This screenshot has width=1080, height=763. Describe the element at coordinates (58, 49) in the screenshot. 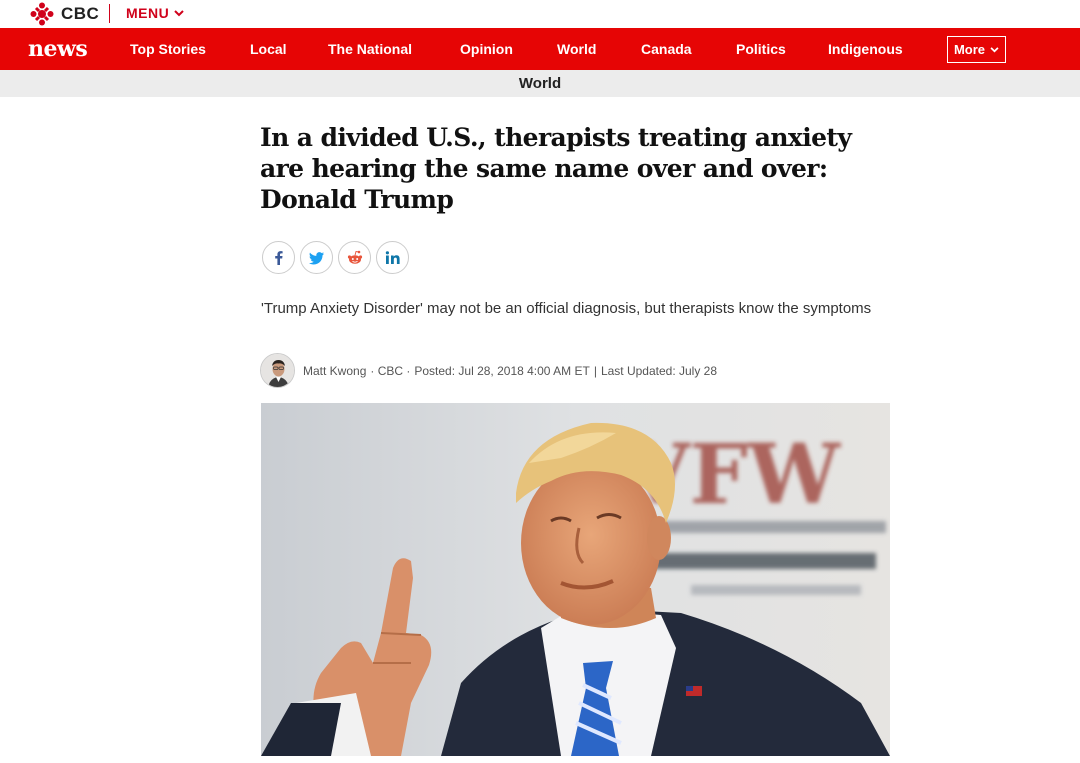

I see `news-brand-link: news` at that location.